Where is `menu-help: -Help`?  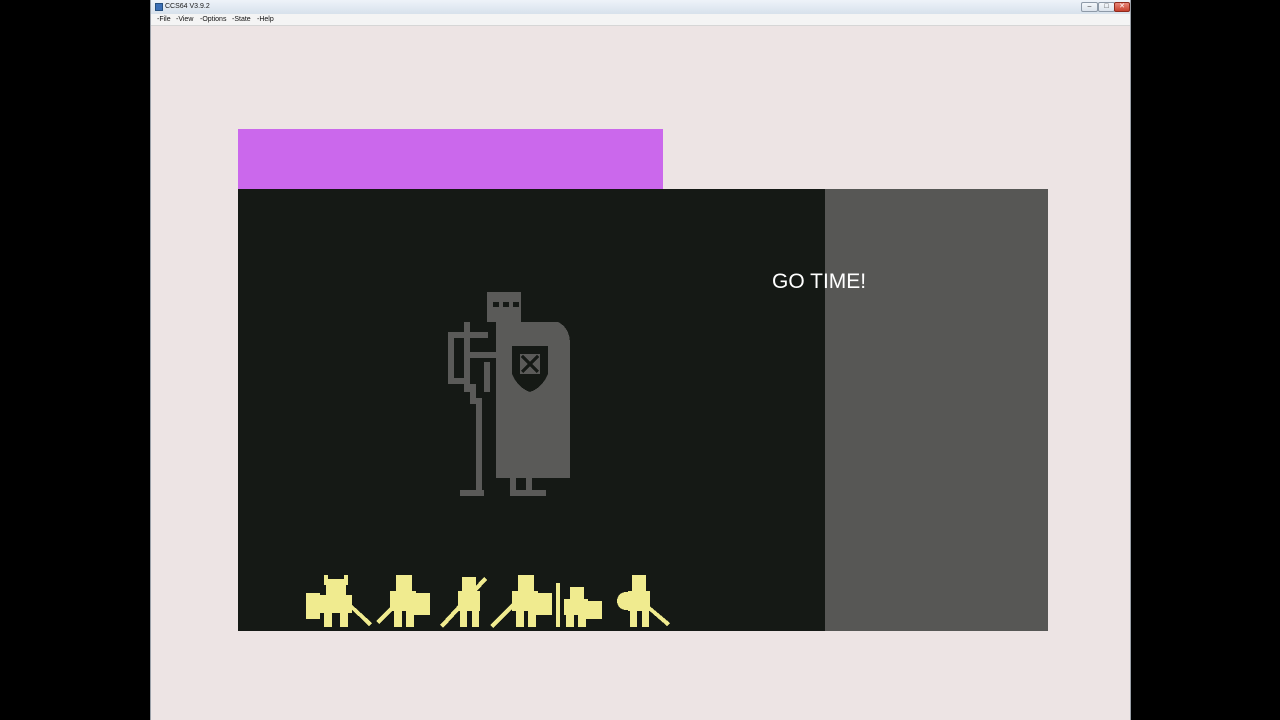
menu-help: -Help is located at coordinates (265, 19).